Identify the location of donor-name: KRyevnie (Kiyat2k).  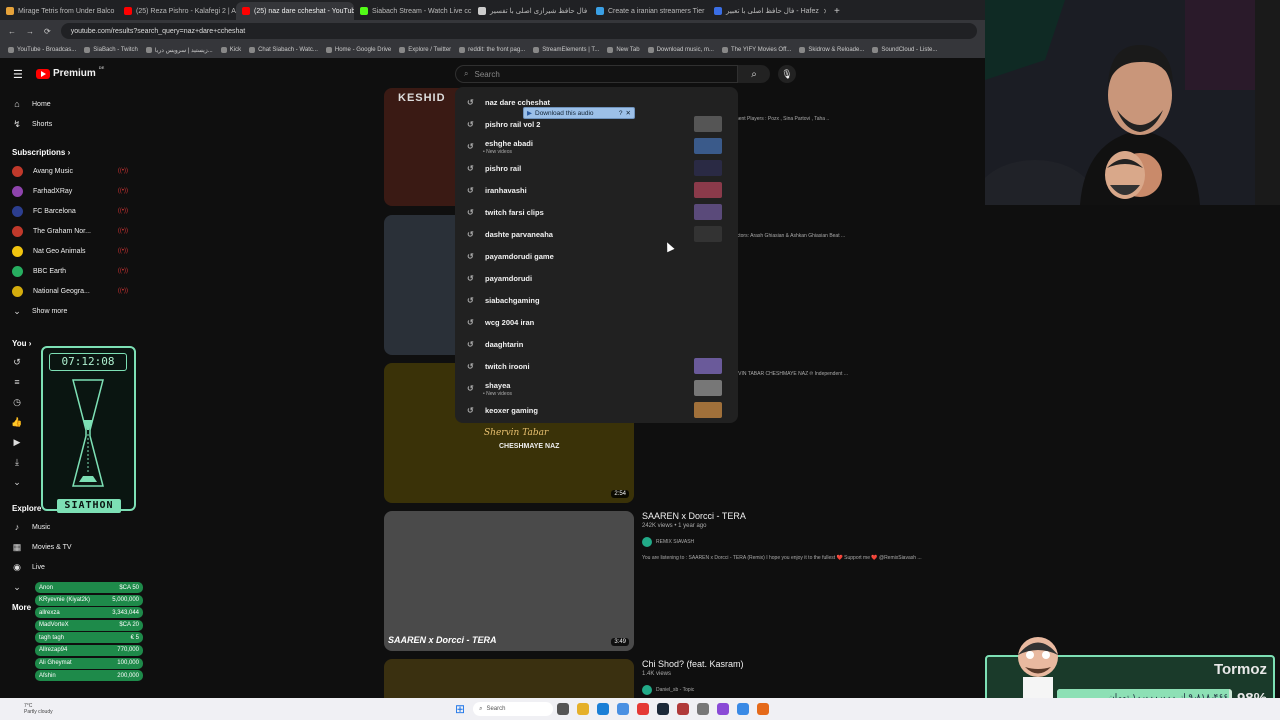
(65, 600).